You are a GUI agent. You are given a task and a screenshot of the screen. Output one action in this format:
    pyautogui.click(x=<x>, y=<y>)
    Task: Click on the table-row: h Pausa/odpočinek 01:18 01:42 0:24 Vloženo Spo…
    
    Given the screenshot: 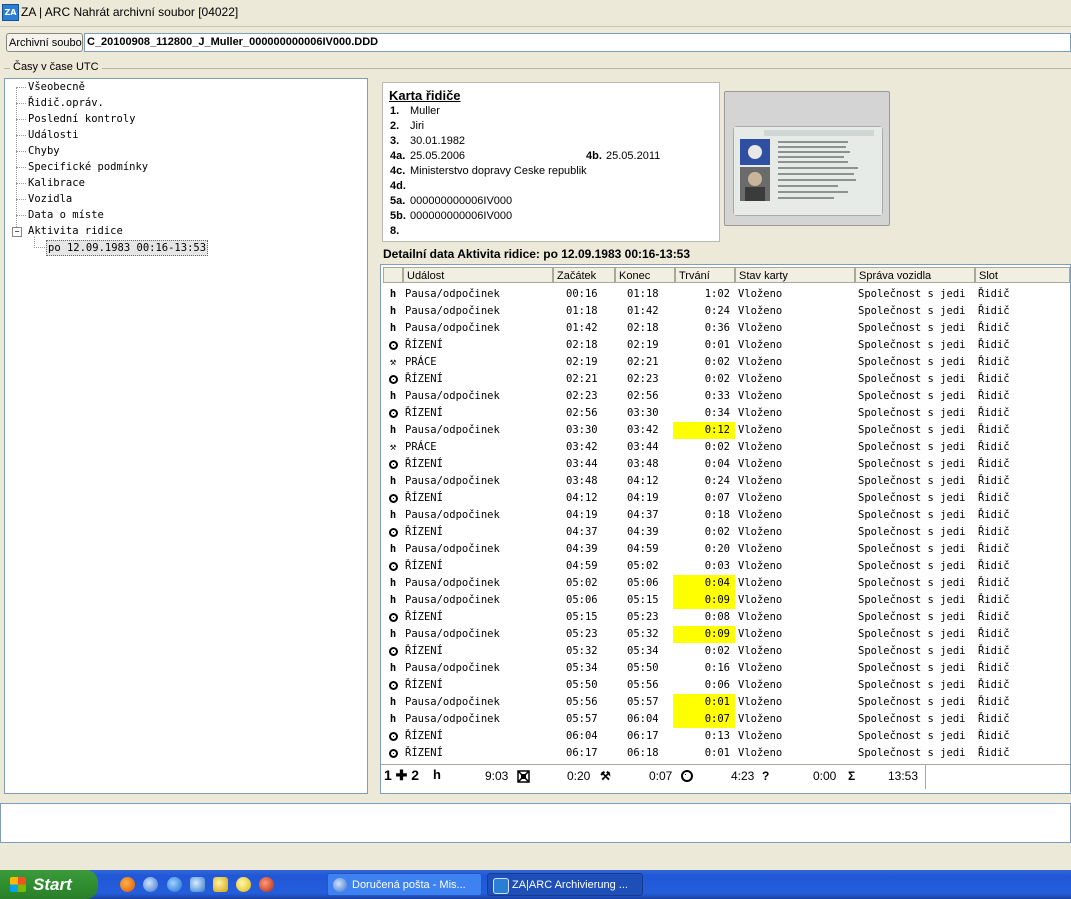 What is the action you would take?
    pyautogui.click(x=725, y=311)
    